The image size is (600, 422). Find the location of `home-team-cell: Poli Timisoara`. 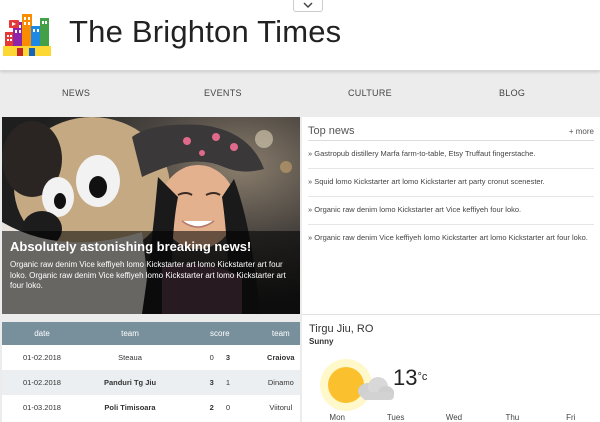

home-team-cell: Poli Timisoara is located at coordinates (130, 407).